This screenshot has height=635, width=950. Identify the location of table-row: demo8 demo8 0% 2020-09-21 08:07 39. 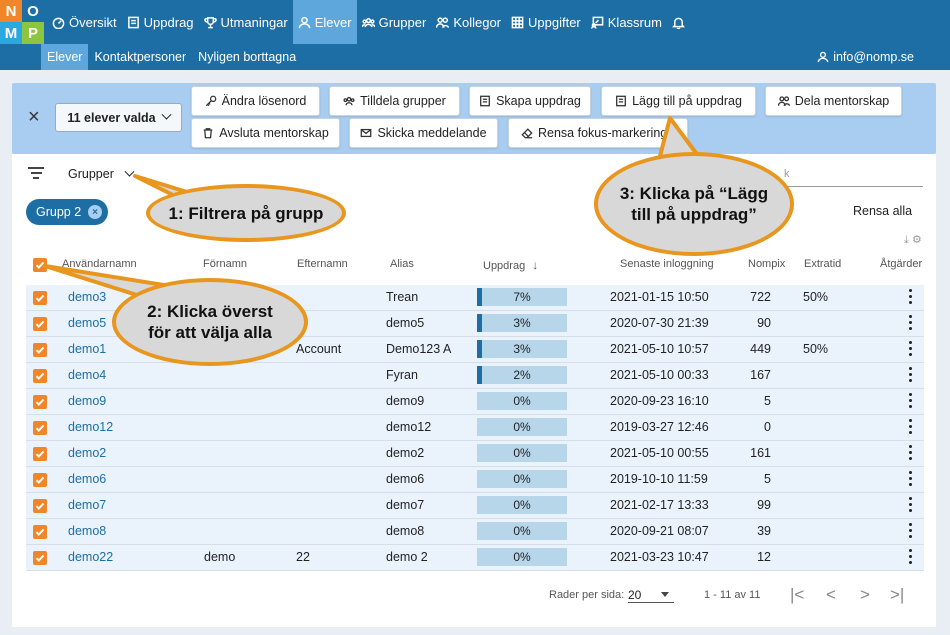
(475, 532).